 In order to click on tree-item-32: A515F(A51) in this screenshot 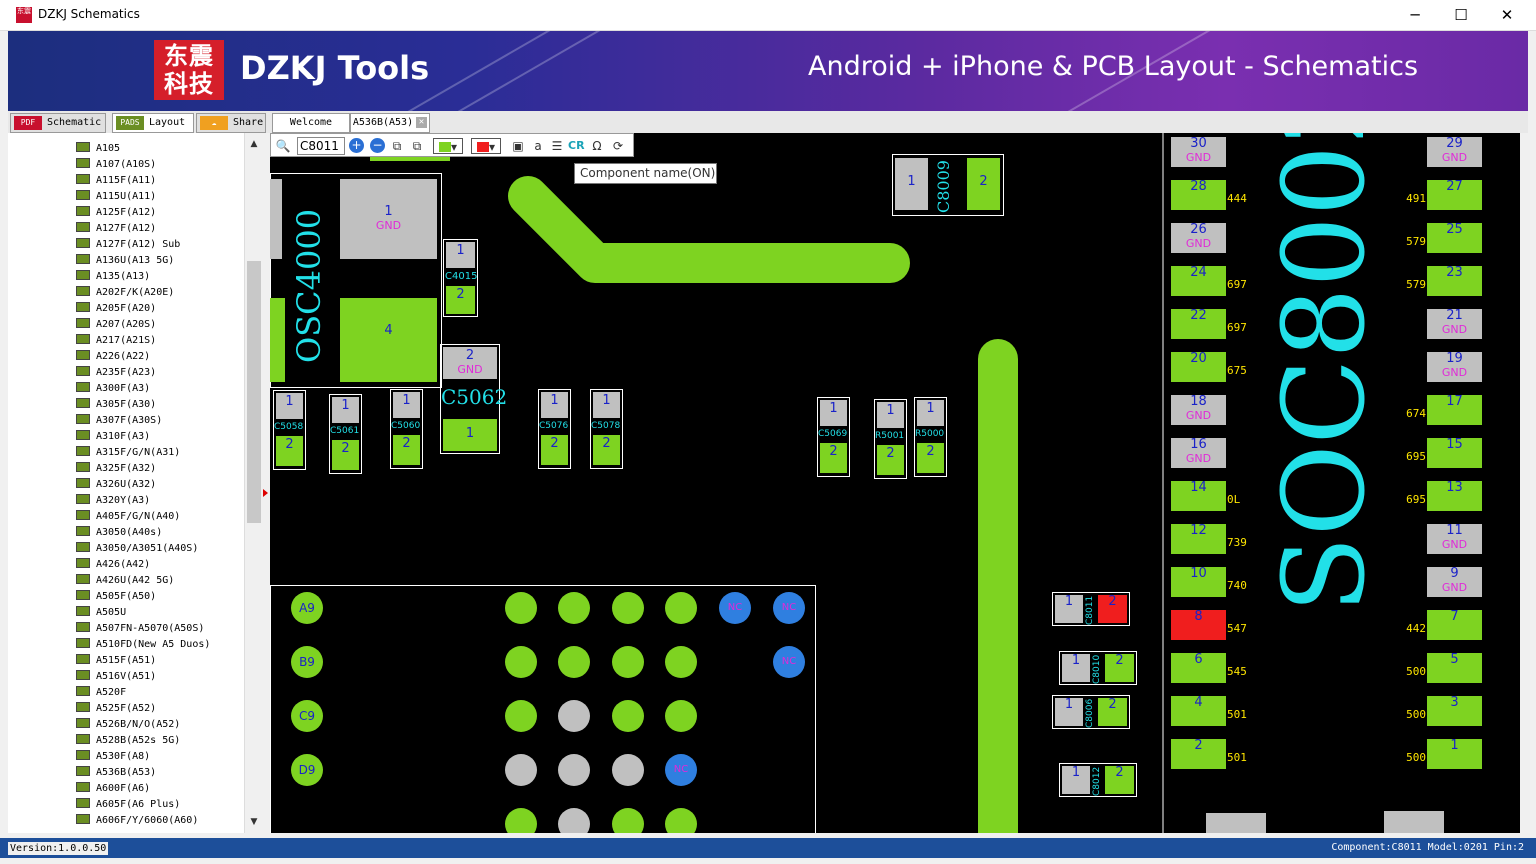, I will do `click(116, 661)`.